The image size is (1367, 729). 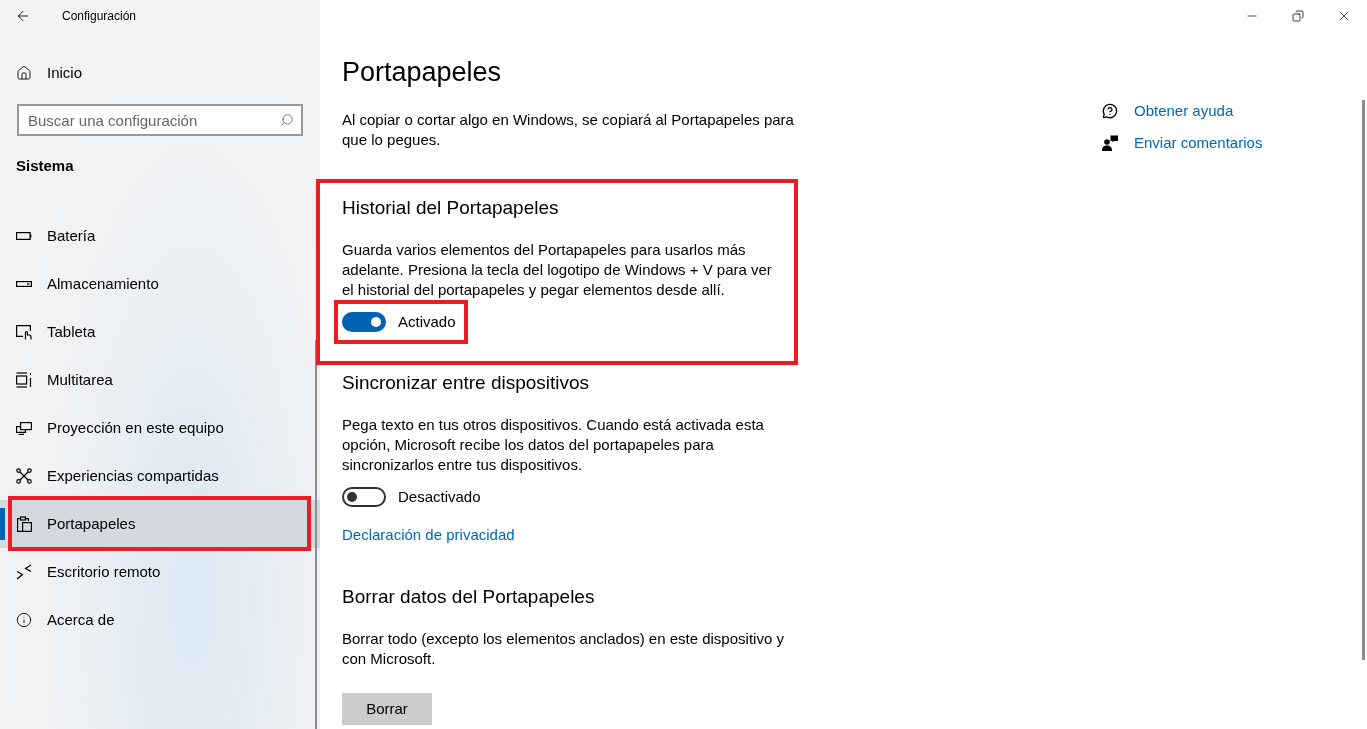 I want to click on section-heading: Sincronizar entre dispositivos, so click(x=466, y=383).